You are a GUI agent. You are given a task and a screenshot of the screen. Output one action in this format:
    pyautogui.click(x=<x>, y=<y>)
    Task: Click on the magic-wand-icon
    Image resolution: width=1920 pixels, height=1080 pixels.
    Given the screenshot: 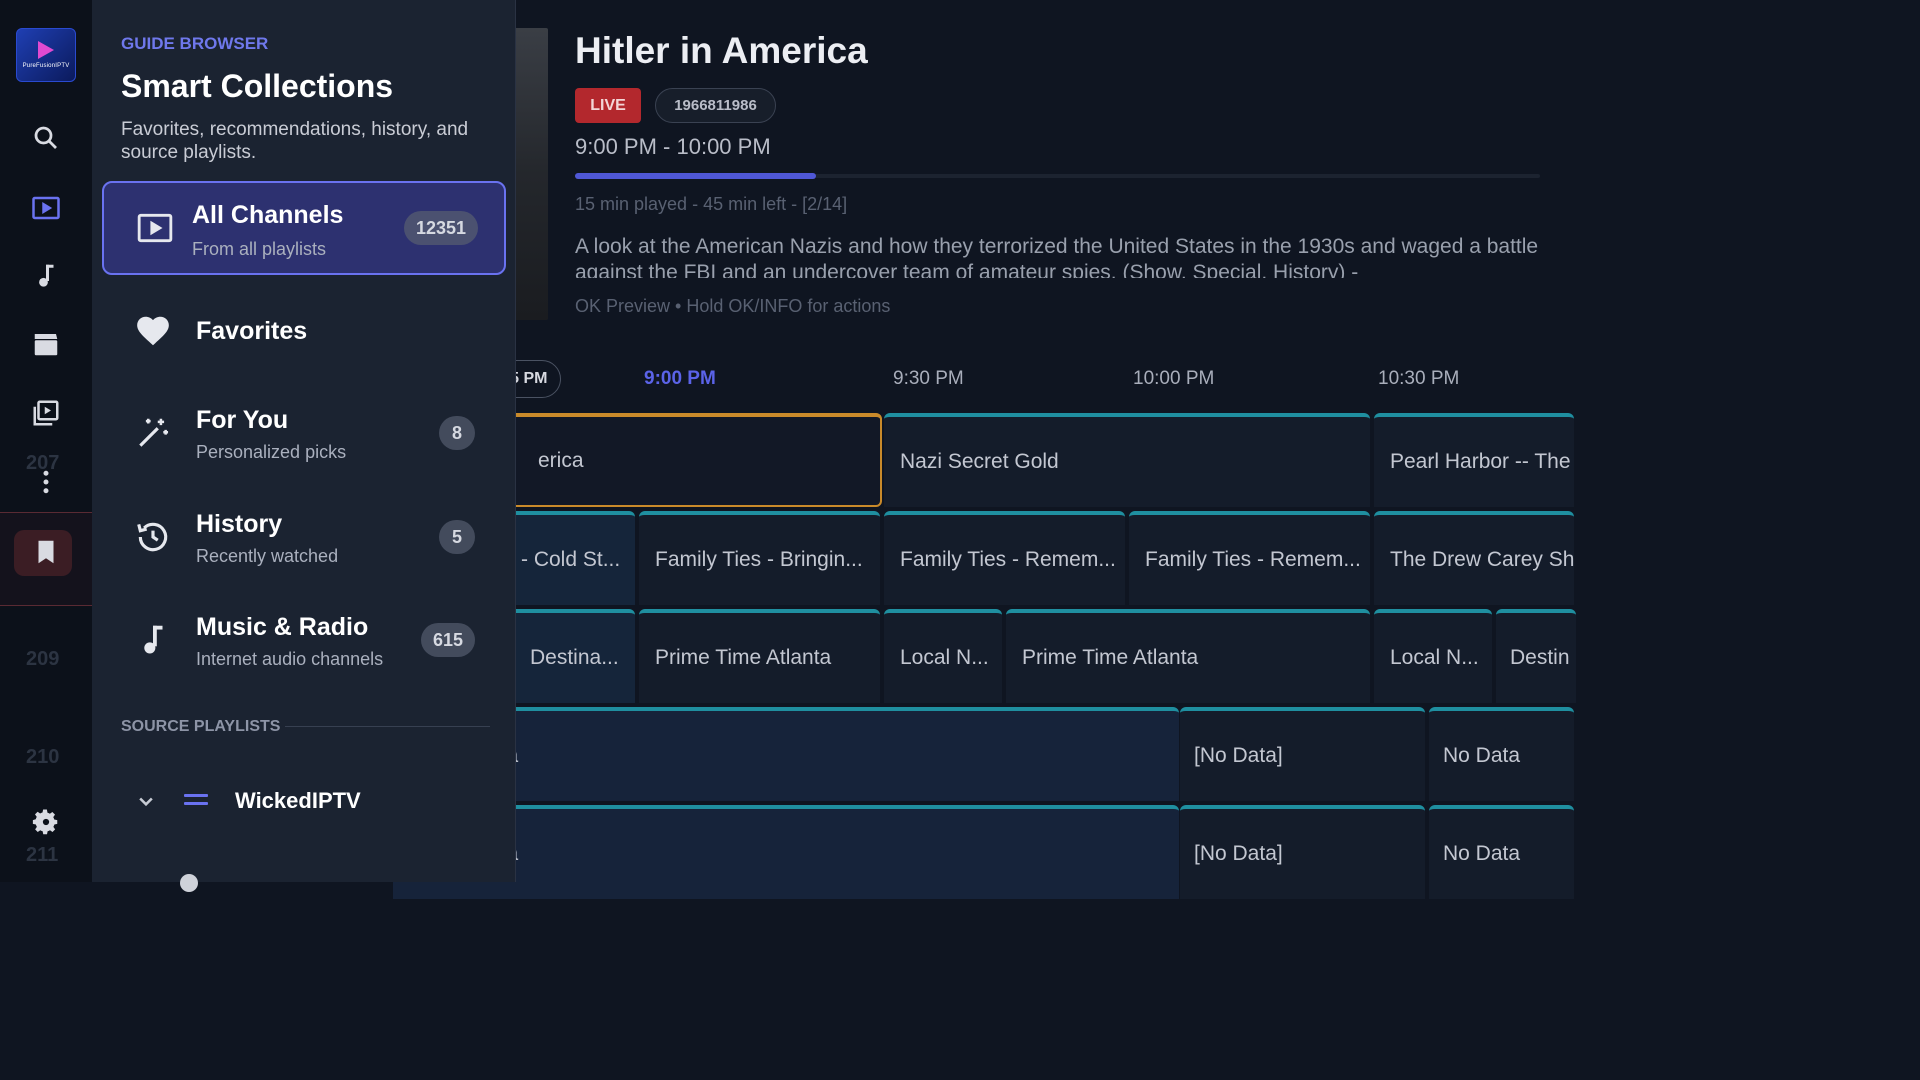 What is the action you would take?
    pyautogui.click(x=153, y=433)
    